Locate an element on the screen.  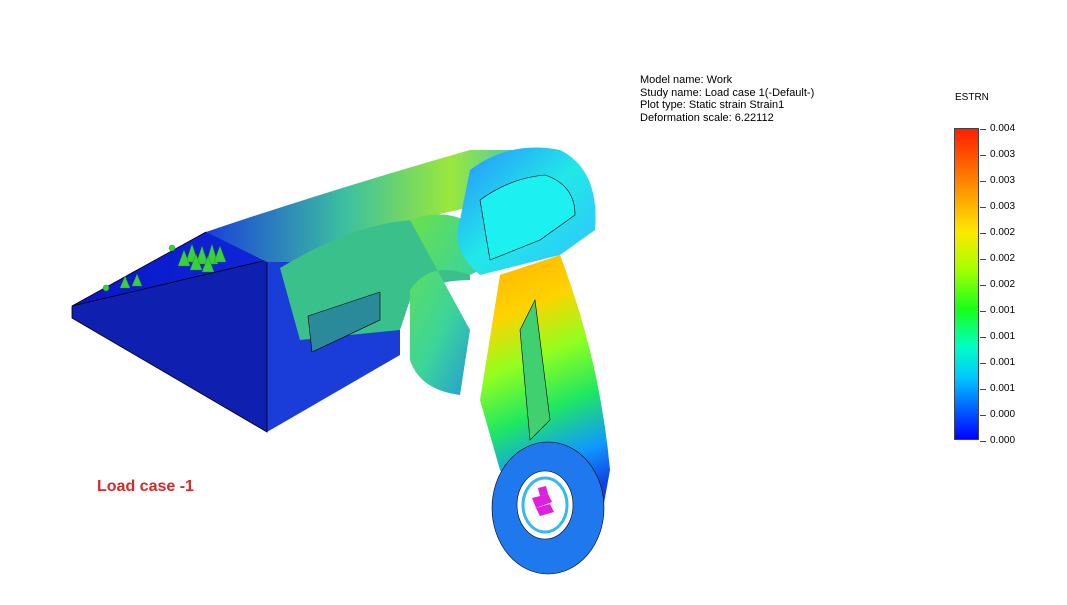
model-name-text: Model name: Work is located at coordinates (686, 80).